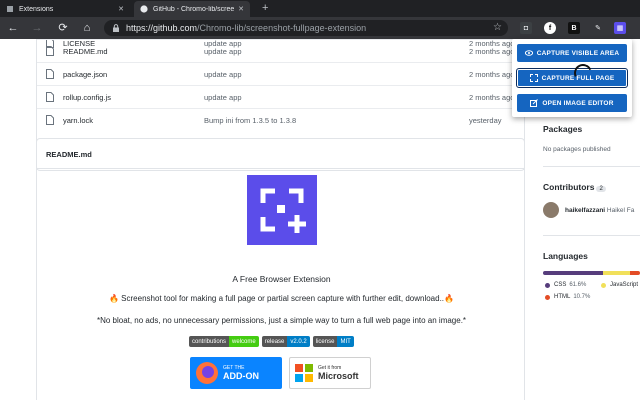  Describe the element at coordinates (281, 73) in the screenshot. I see `file-row: package.json update app 2 months ago` at that location.